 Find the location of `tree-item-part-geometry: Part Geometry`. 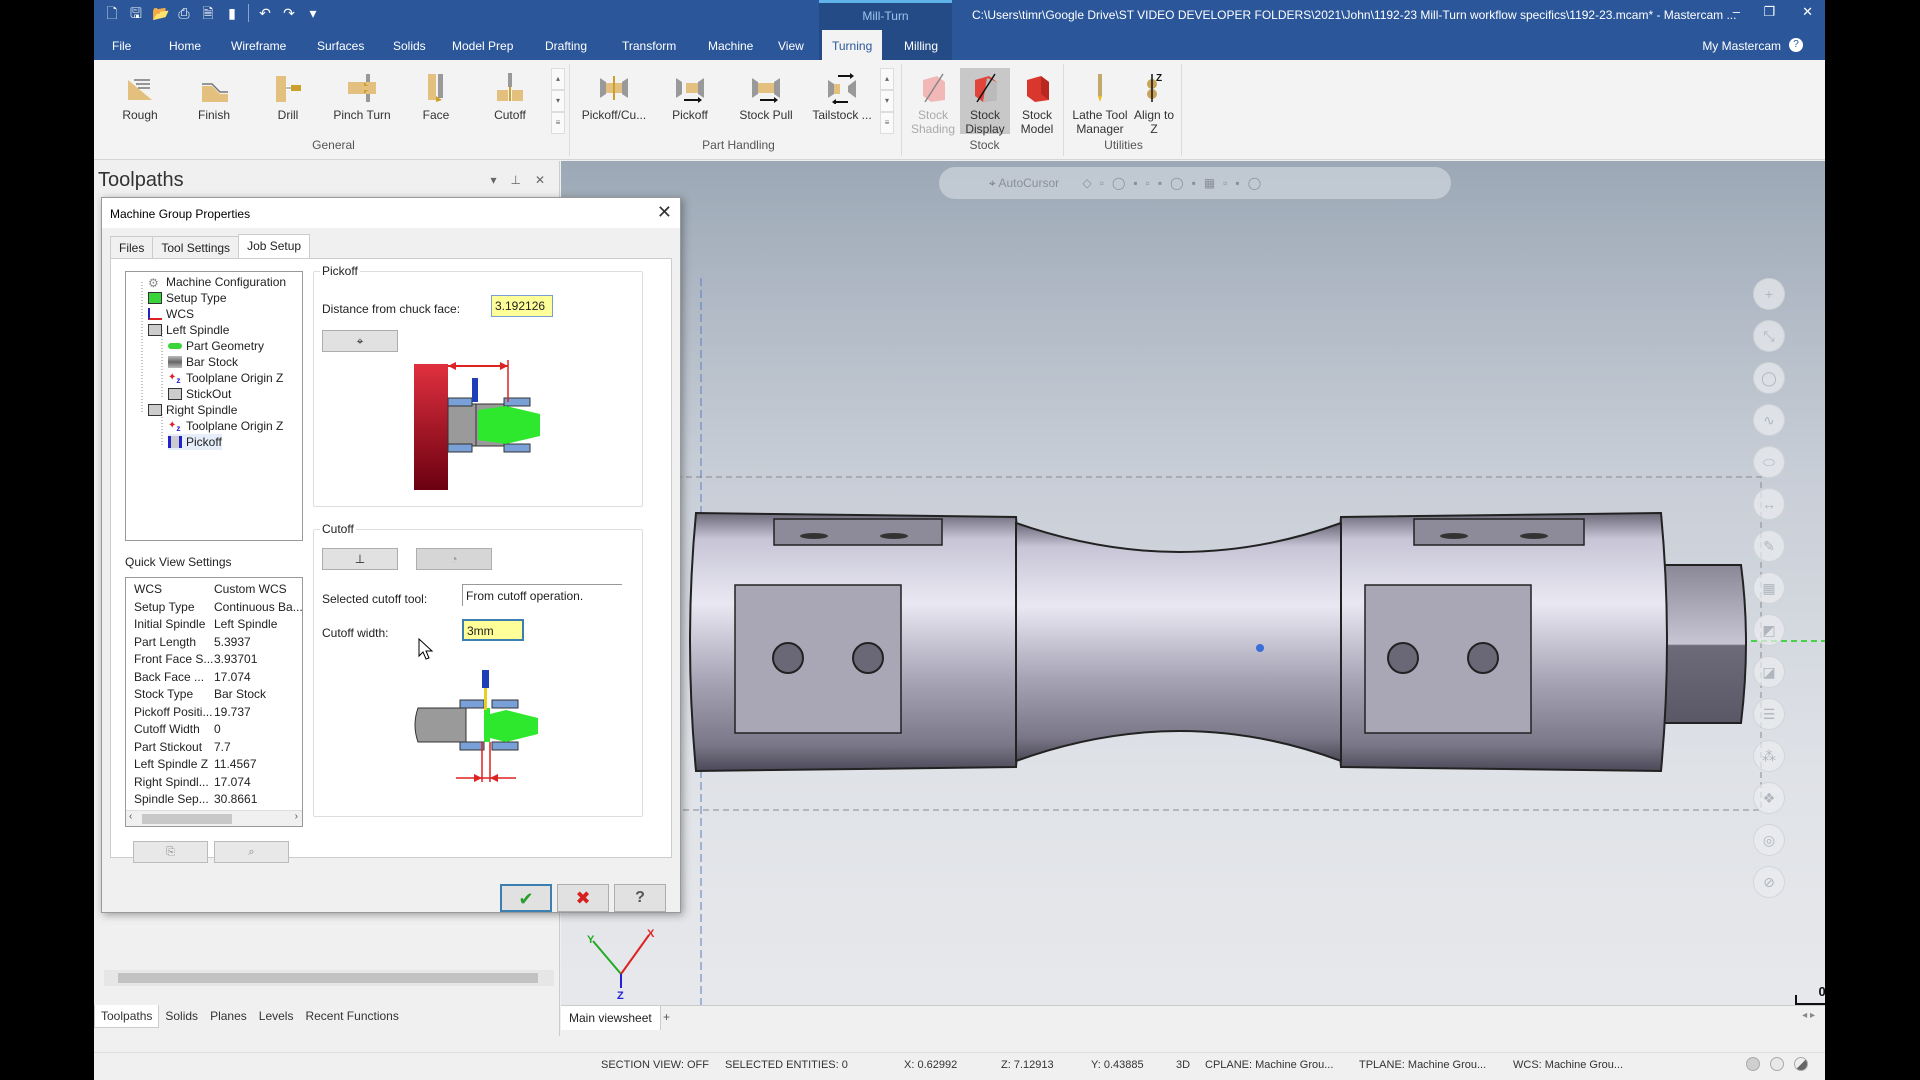

tree-item-part-geometry: Part Geometry is located at coordinates (216, 346).